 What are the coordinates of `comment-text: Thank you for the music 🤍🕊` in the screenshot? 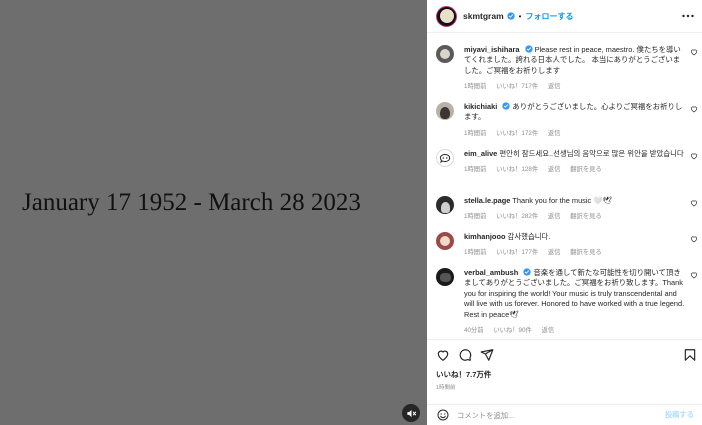 It's located at (562, 200).